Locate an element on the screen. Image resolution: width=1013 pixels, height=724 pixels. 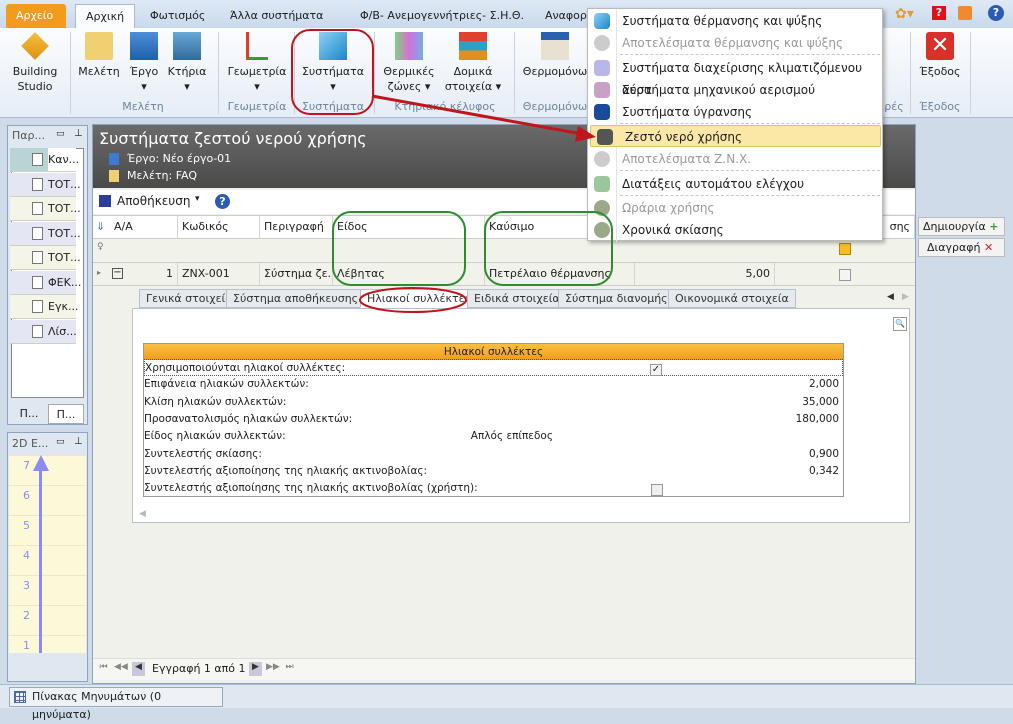
type-highlight is located at coordinates (399, 248).